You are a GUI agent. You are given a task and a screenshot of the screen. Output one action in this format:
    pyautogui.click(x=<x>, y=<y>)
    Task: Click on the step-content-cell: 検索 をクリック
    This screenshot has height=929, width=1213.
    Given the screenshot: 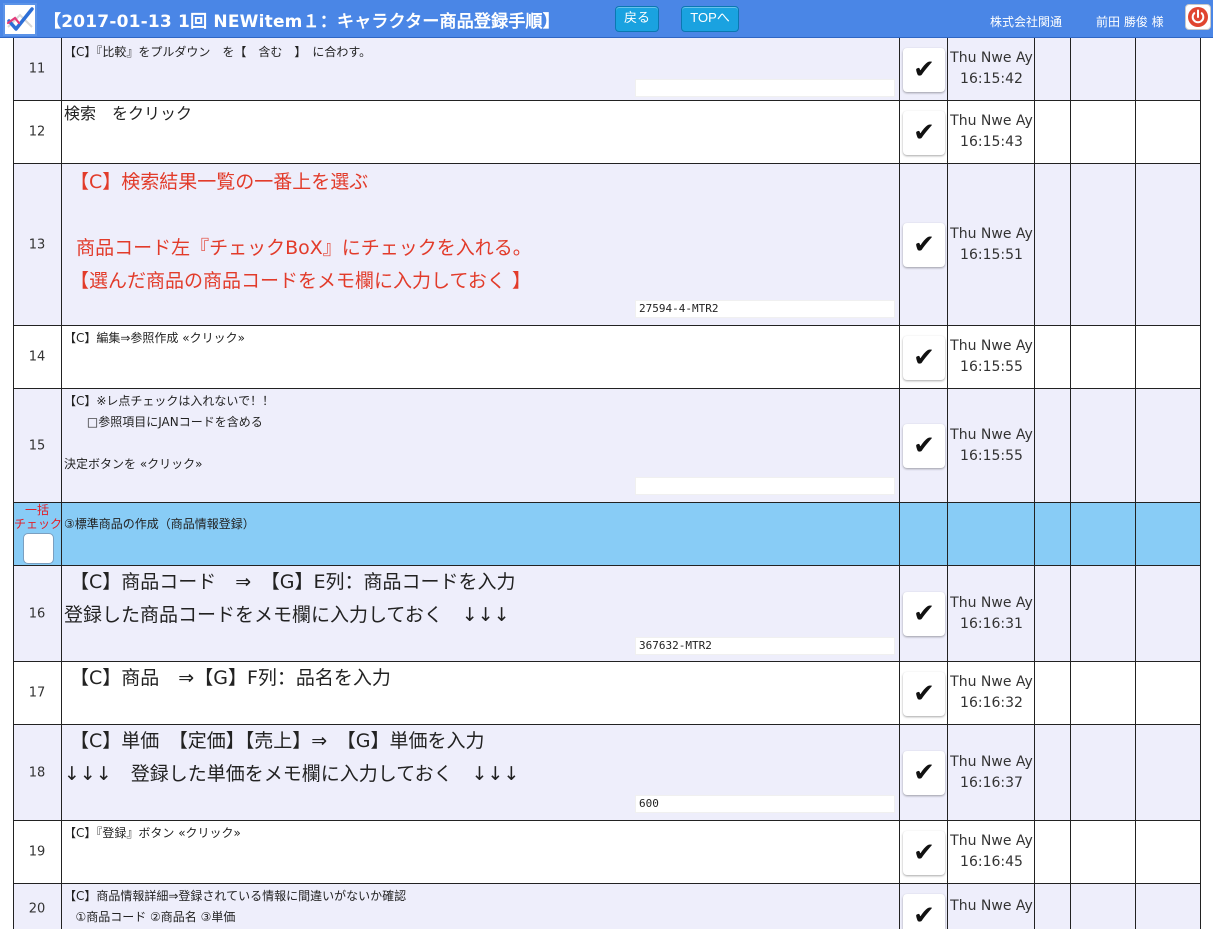 What is the action you would take?
    pyautogui.click(x=480, y=132)
    